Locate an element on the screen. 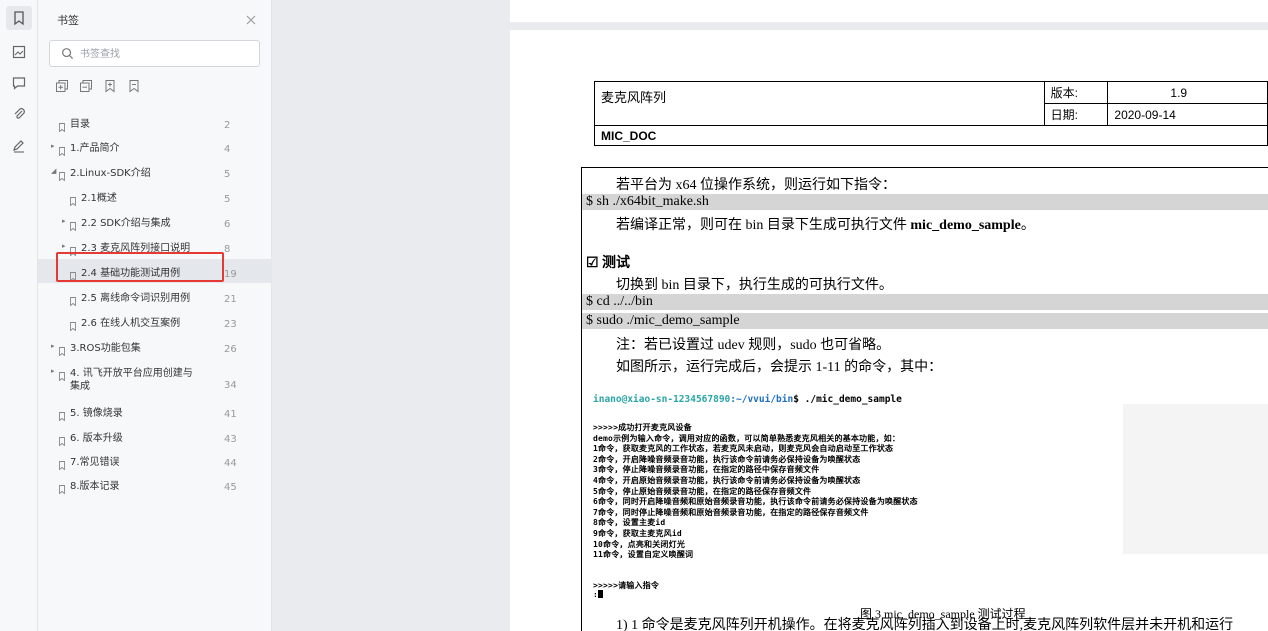 The width and height of the screenshot is (1268, 631). terminal-output-line: 4命令，开启原始音频录音功能，执行该命令前请务必保持设备为唤醒状态 is located at coordinates (727, 480).